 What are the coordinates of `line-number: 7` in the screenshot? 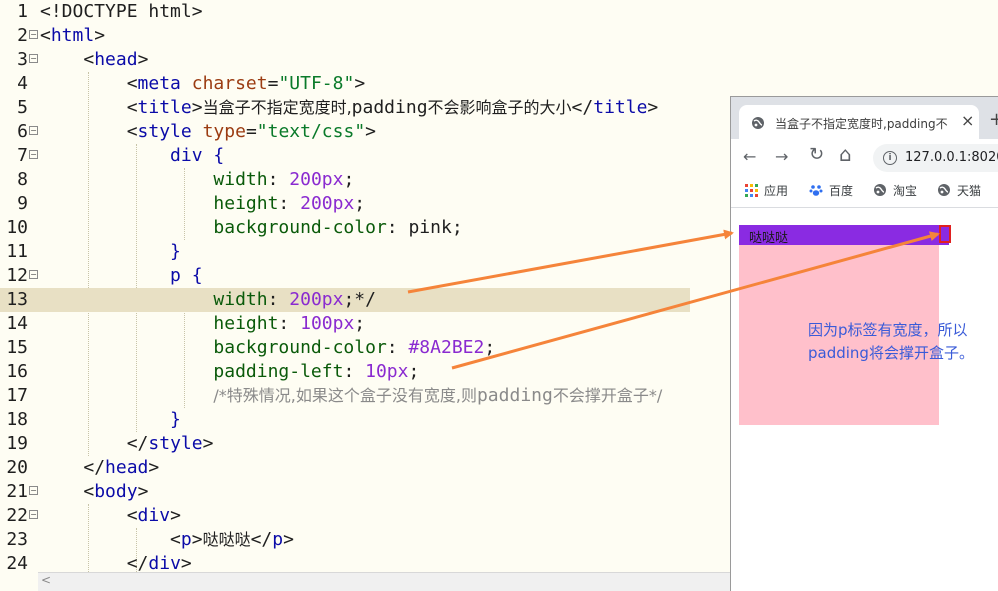 It's located at (22, 155).